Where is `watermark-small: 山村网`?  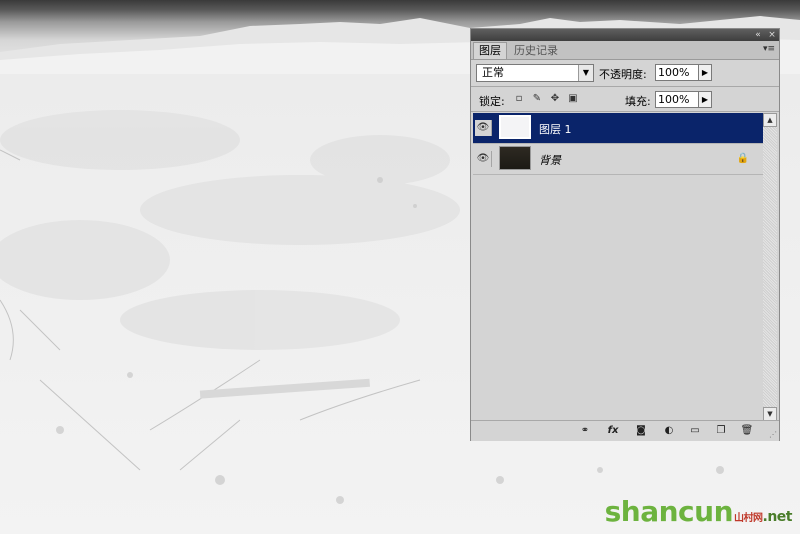
watermark-small: 山村网 is located at coordinates (748, 518).